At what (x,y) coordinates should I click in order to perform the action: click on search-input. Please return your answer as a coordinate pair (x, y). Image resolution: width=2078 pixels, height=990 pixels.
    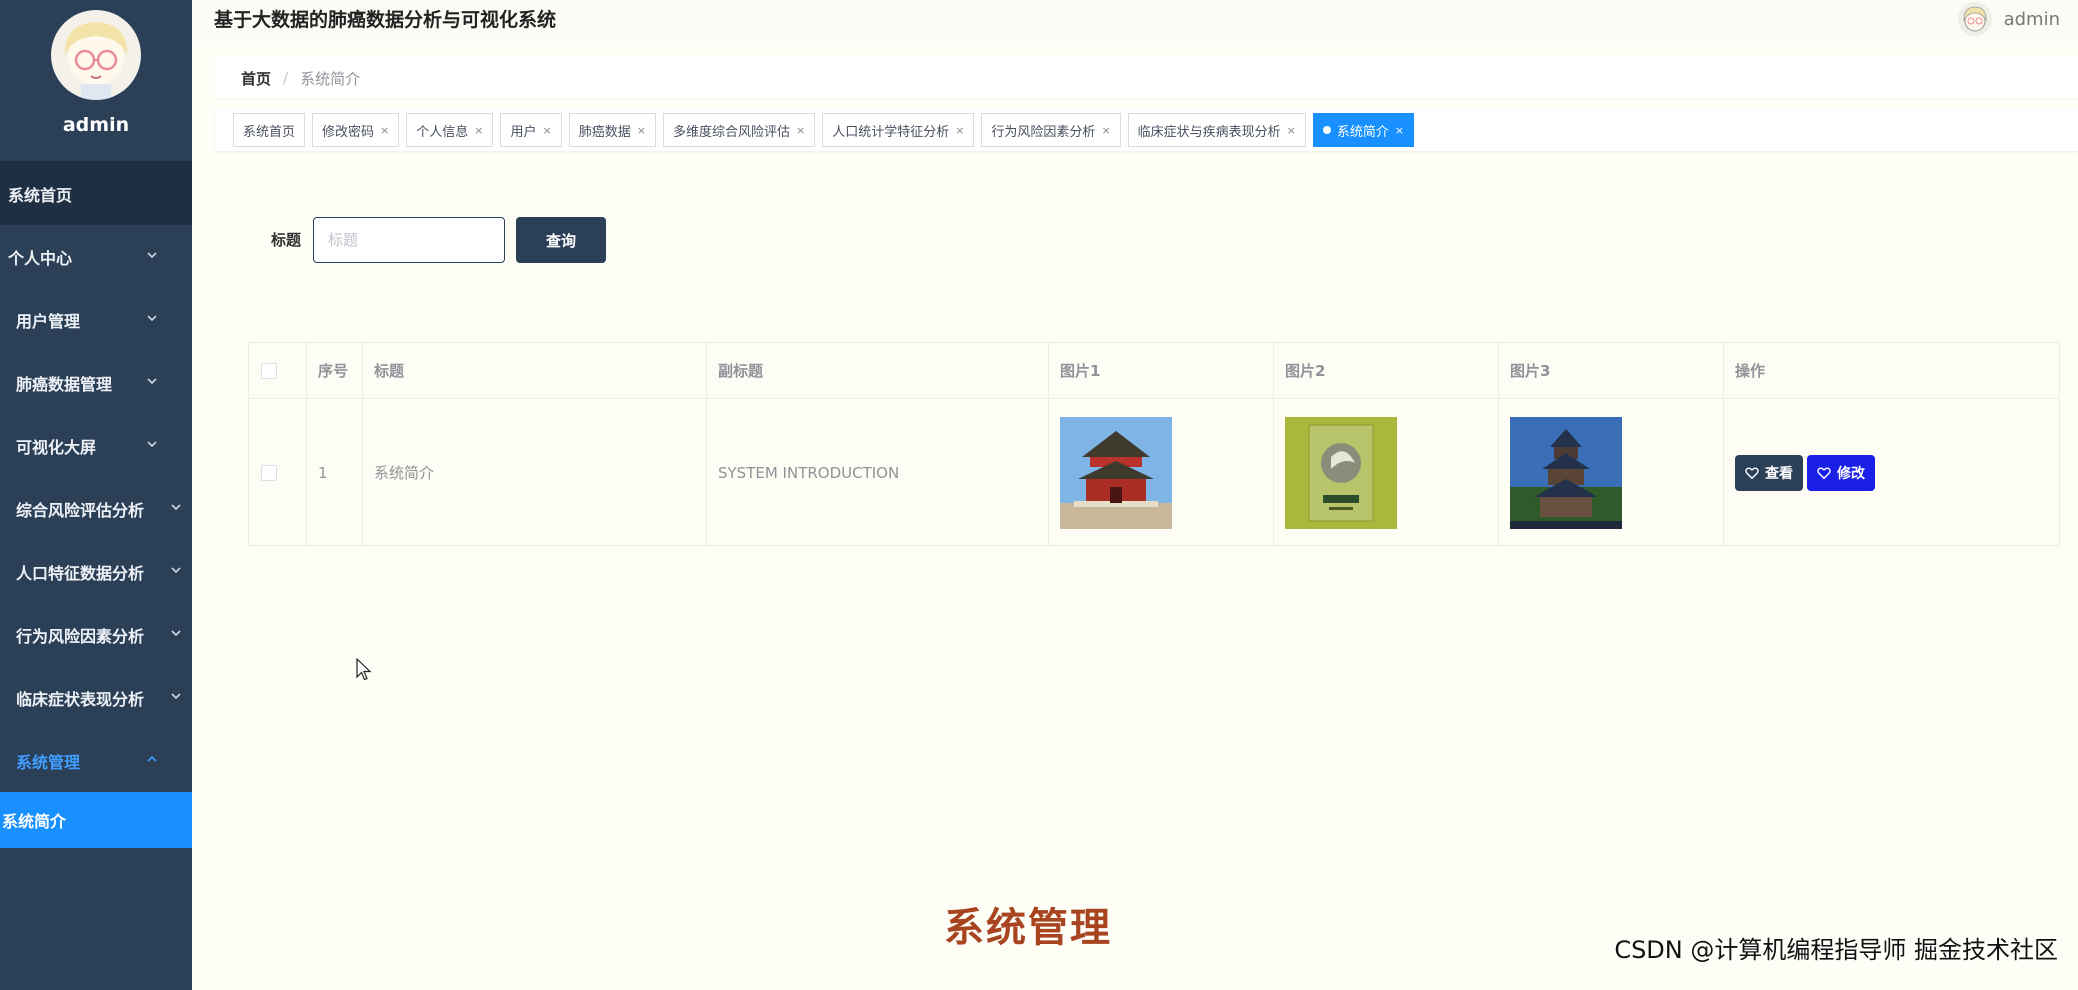
    Looking at the image, I should click on (409, 240).